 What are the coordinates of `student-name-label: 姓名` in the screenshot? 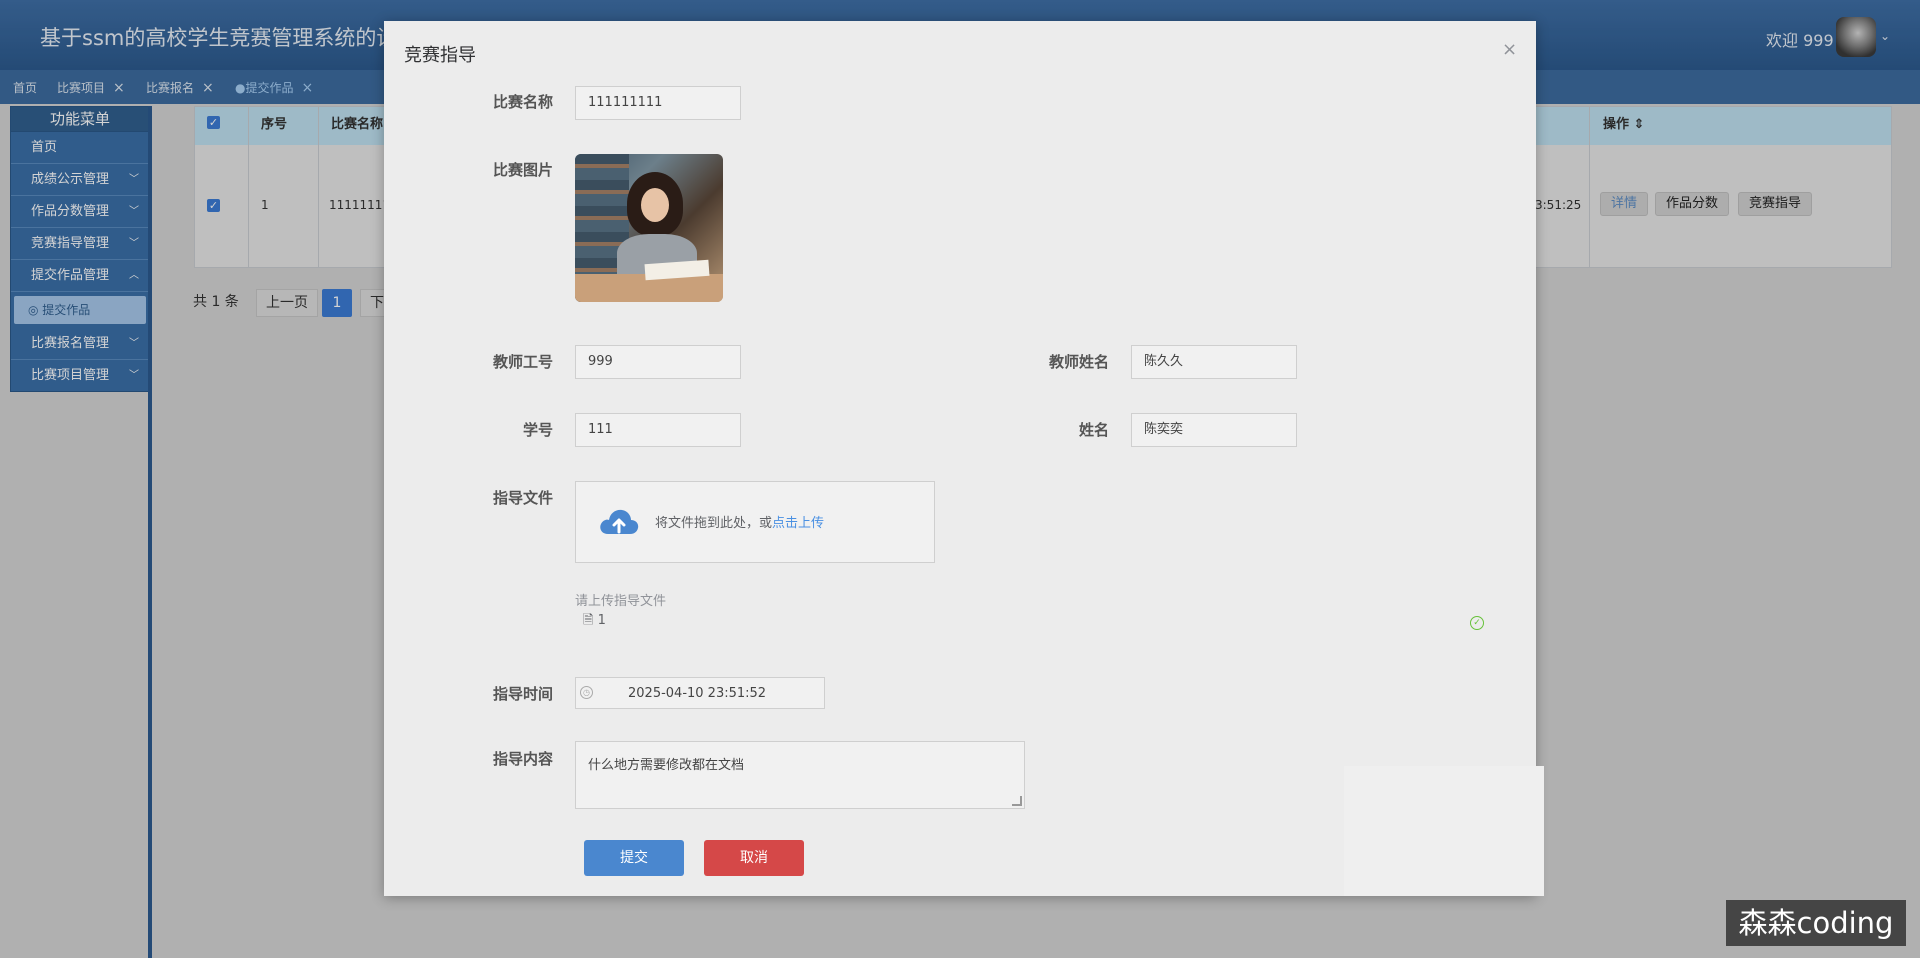 It's located at (1093, 430).